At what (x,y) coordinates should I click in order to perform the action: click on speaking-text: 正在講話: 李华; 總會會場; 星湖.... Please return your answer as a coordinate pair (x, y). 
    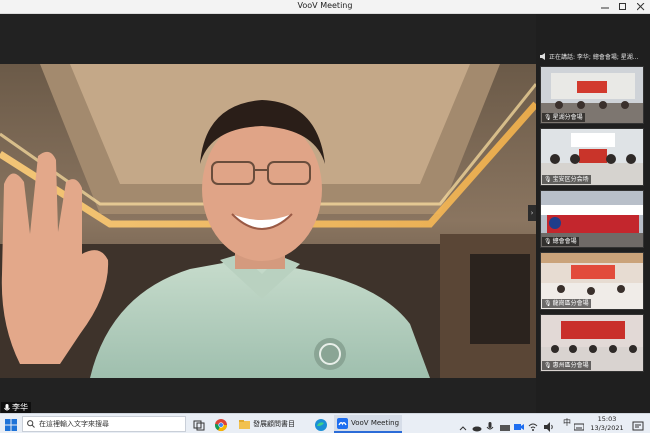
    Looking at the image, I should click on (594, 57).